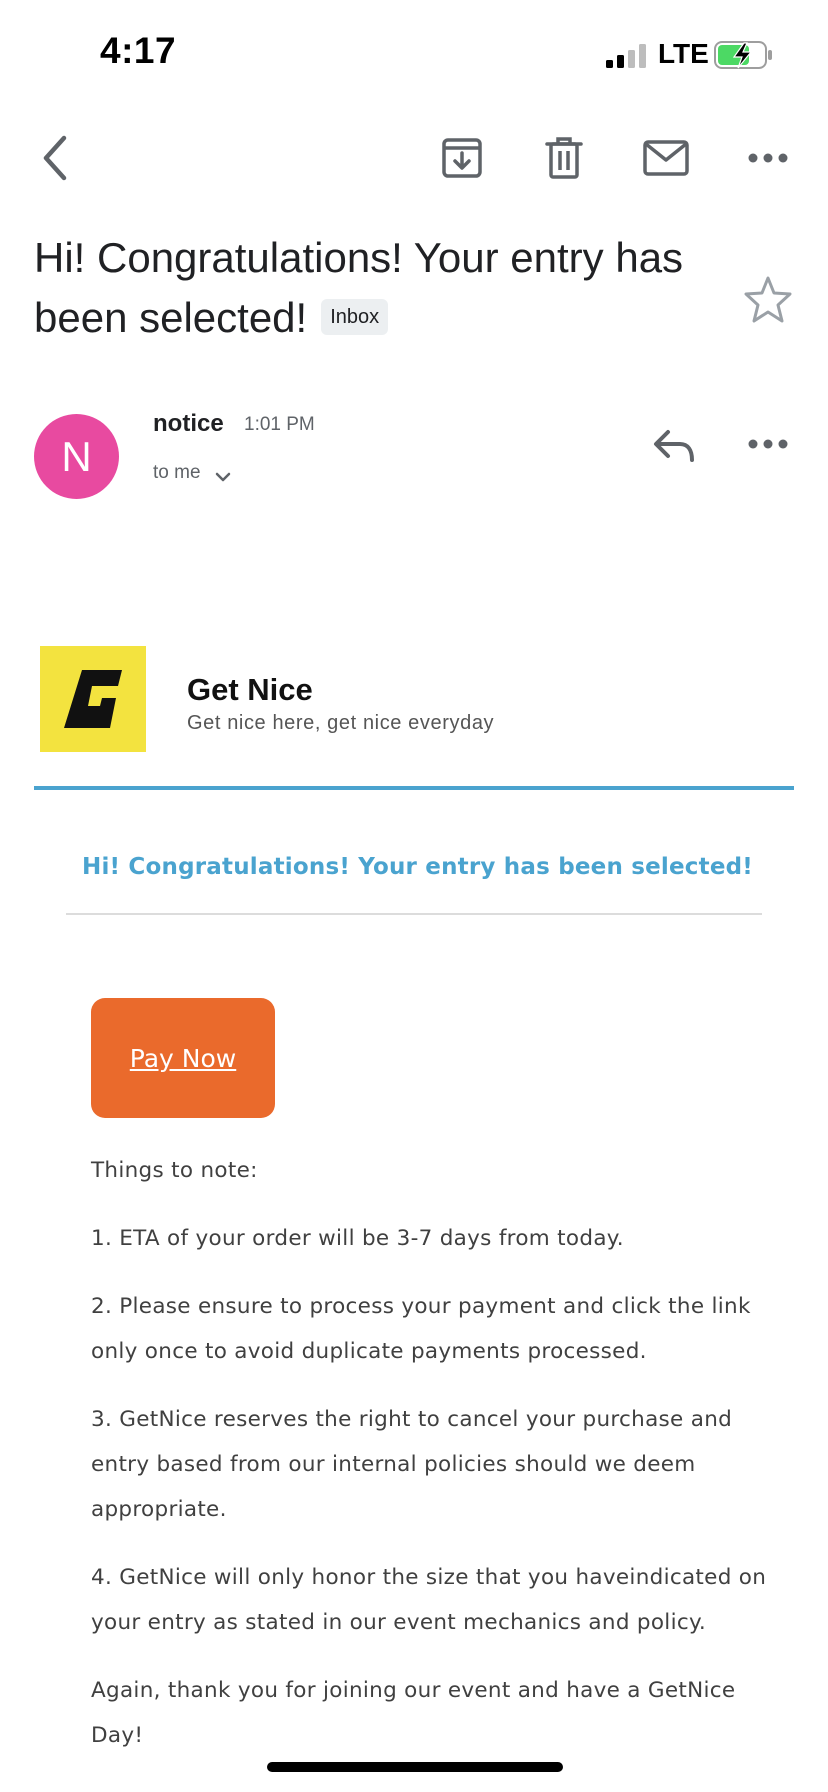  I want to click on sender-avatar: N, so click(76, 456).